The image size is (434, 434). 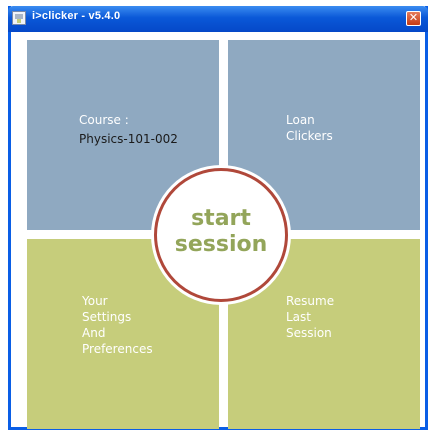 I want to click on settings-label: Your Settings And Preferences, so click(x=117, y=325).